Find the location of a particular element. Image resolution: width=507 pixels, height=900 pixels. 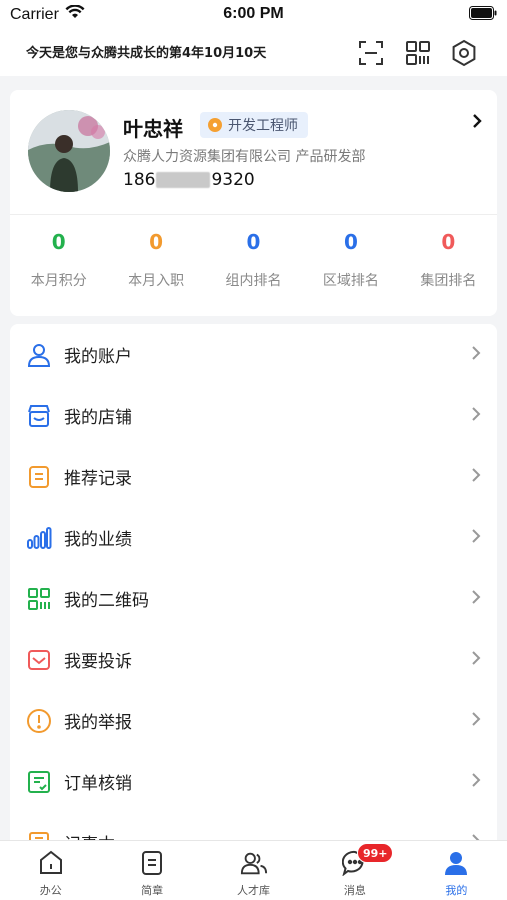

home-icon is located at coordinates (51, 863).